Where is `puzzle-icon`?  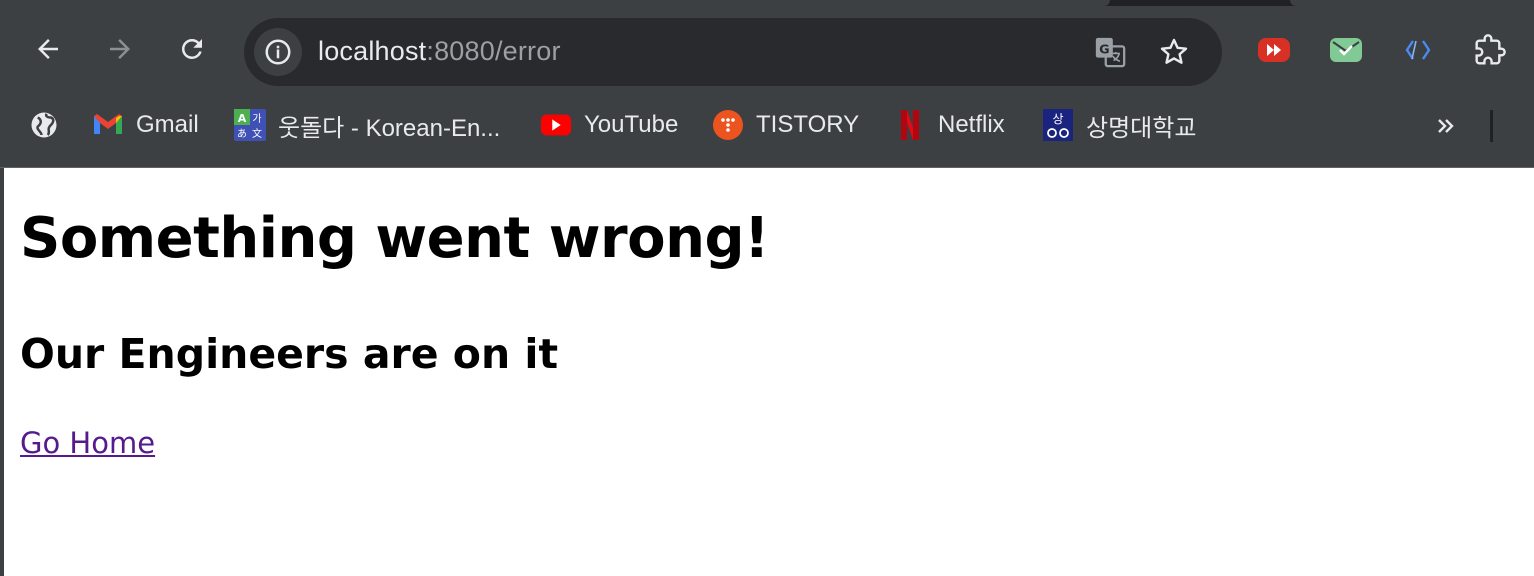 puzzle-icon is located at coordinates (1490, 49).